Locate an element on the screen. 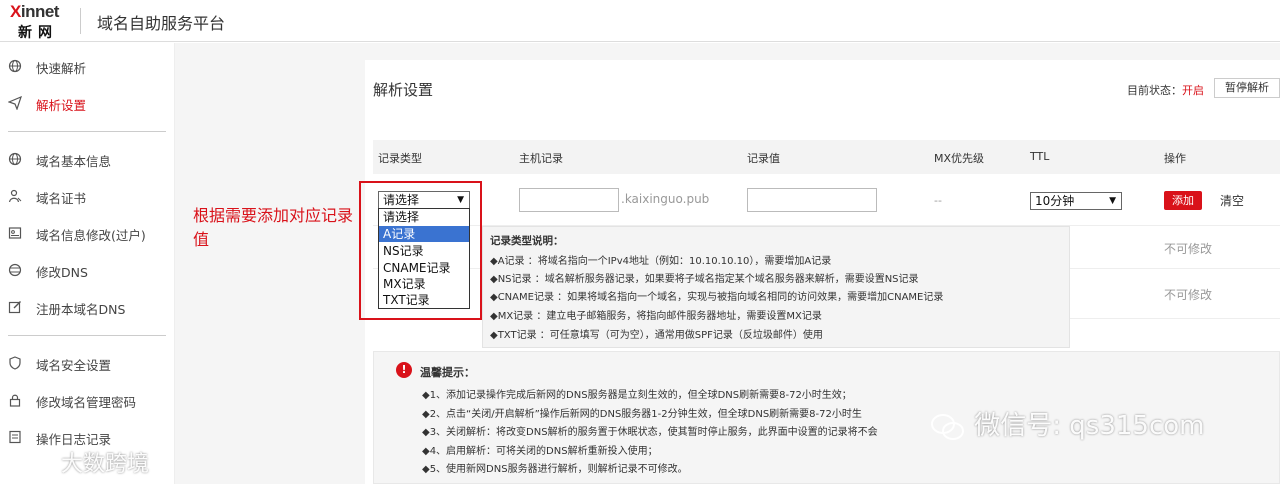 The width and height of the screenshot is (1280, 484). sidebar-item-modify-dns: 修改DNS is located at coordinates (87, 270).